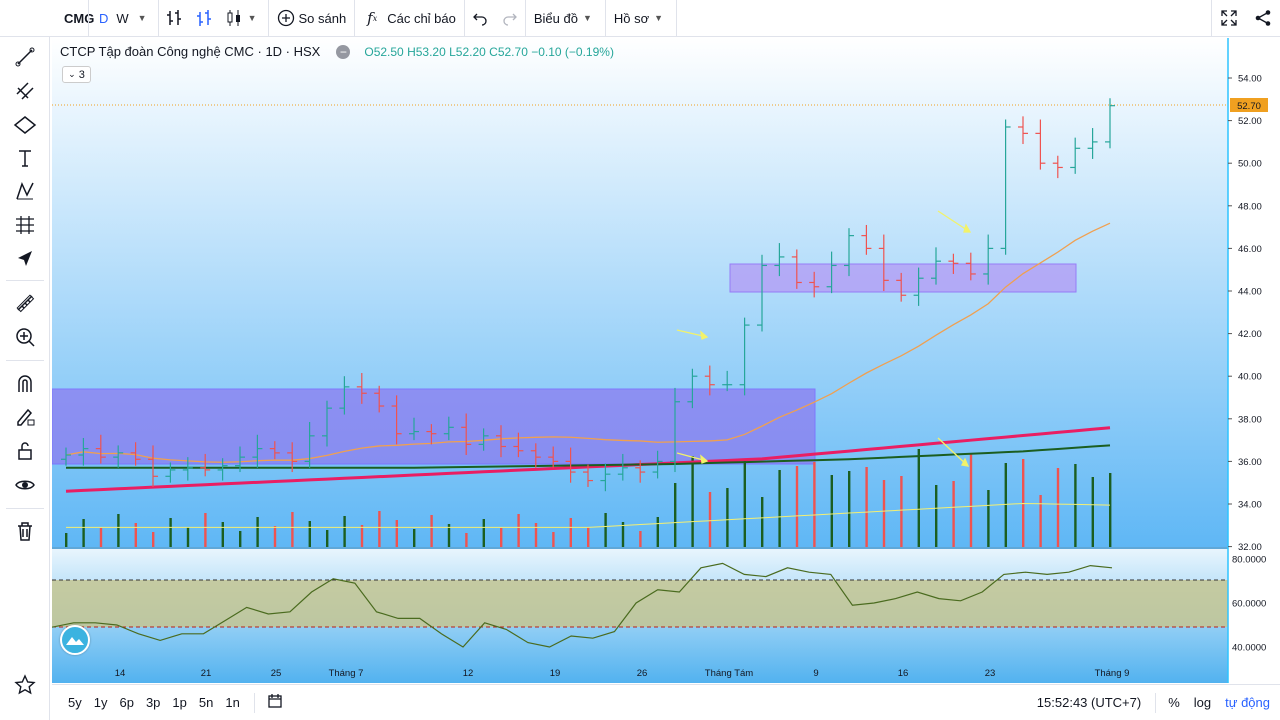 The image size is (1280, 720). What do you see at coordinates (286, 18) in the screenshot?
I see `plus-circle-icon` at bounding box center [286, 18].